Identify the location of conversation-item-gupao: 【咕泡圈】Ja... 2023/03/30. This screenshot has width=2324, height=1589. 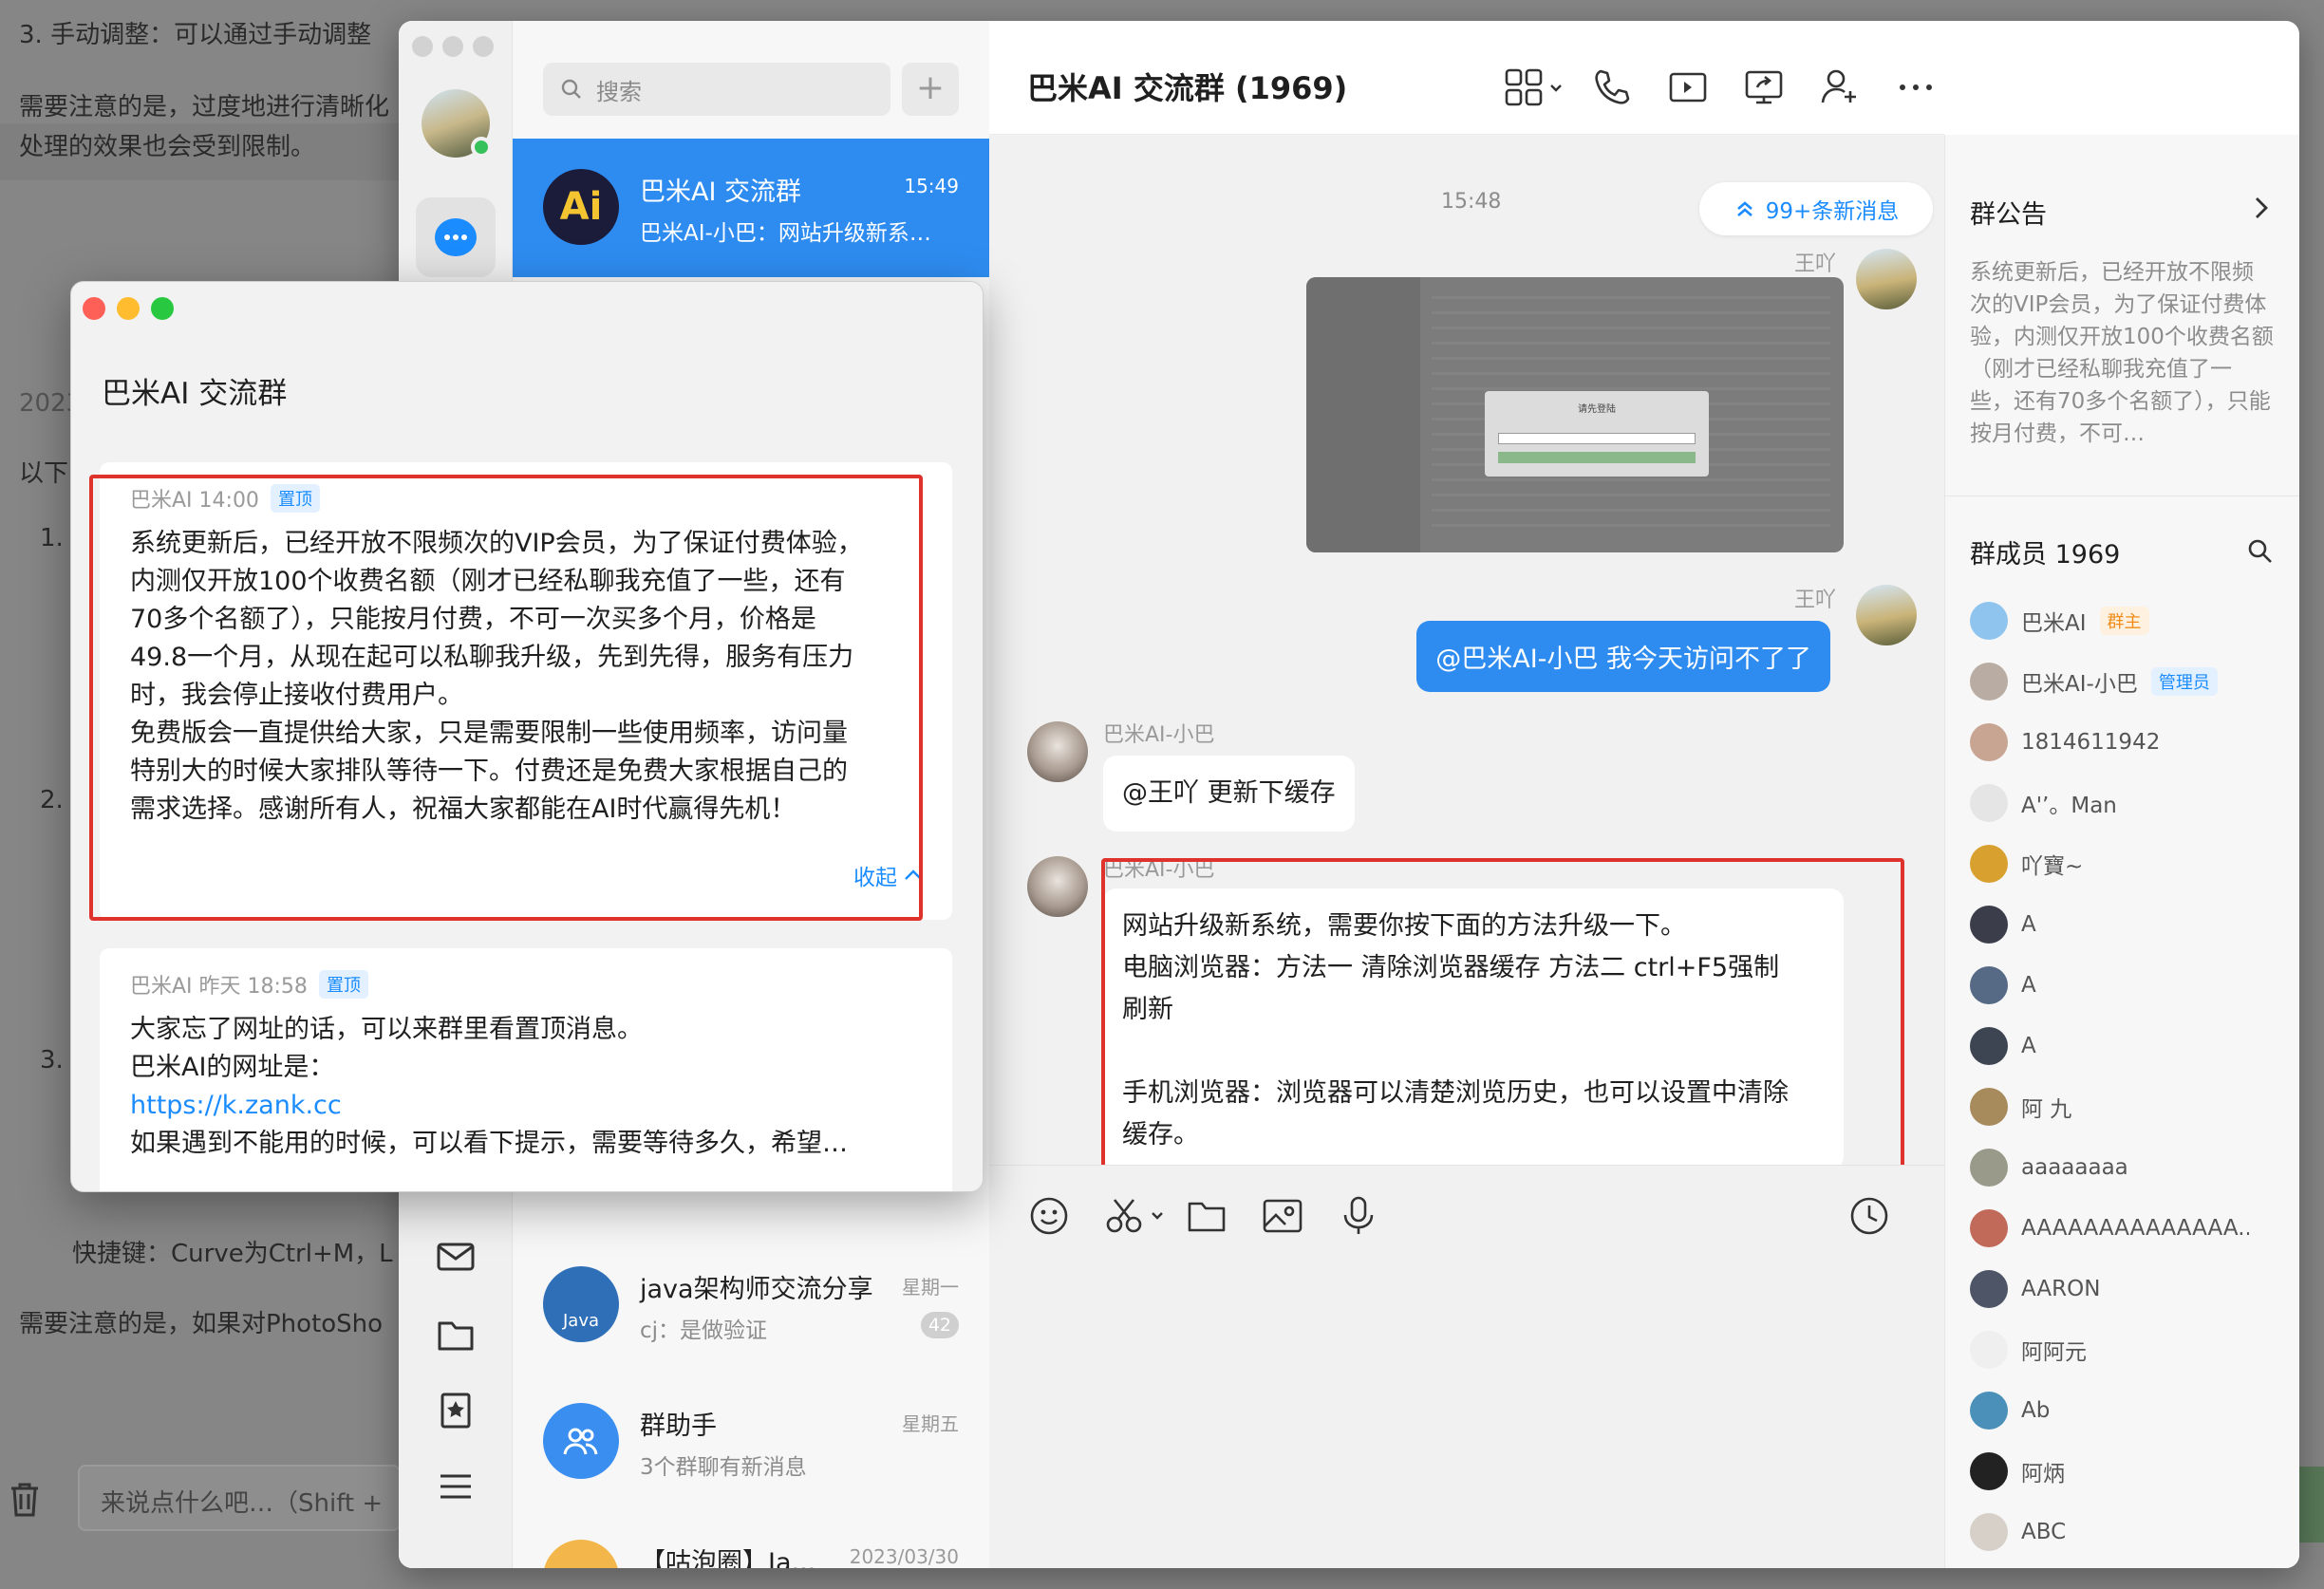
(751, 1538).